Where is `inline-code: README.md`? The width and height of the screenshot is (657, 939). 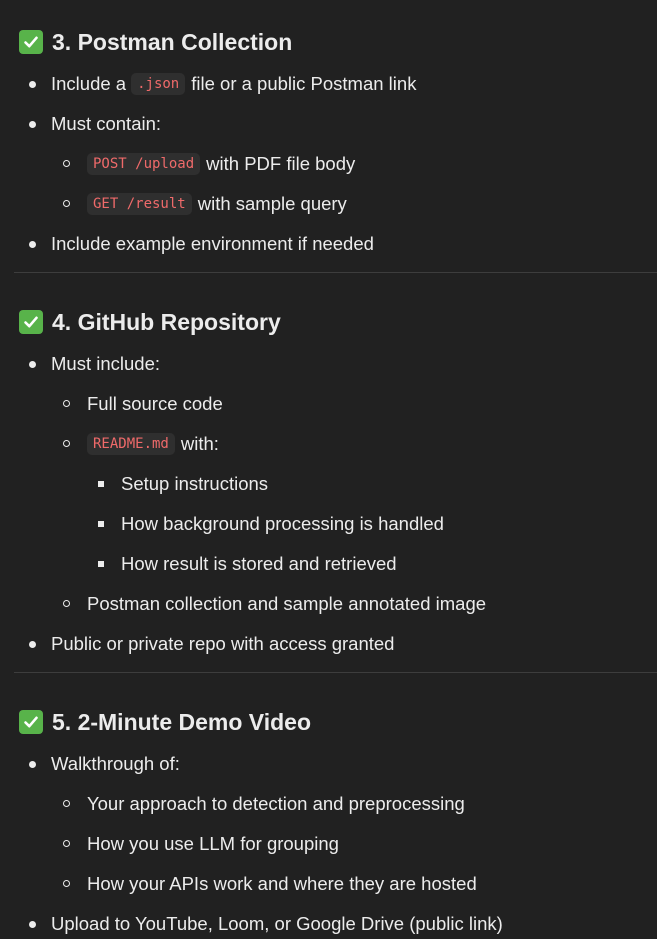
inline-code: README.md is located at coordinates (131, 444).